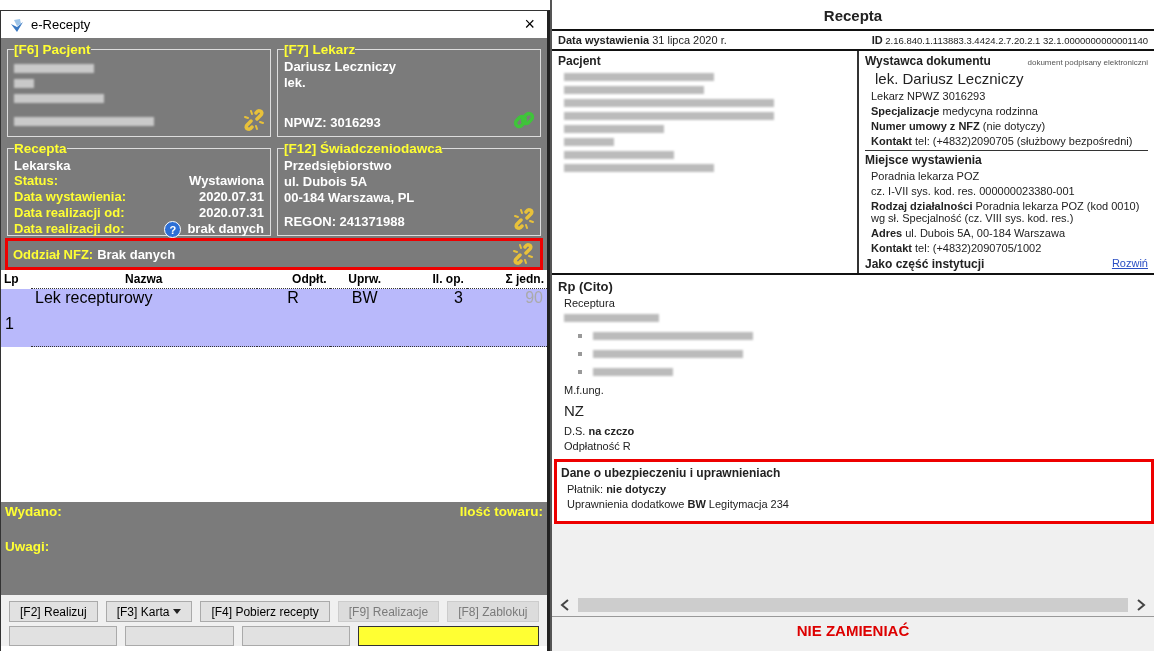  Describe the element at coordinates (929, 96) in the screenshot. I see `issuer-detail: Lekarz NPWZ 3016293` at that location.